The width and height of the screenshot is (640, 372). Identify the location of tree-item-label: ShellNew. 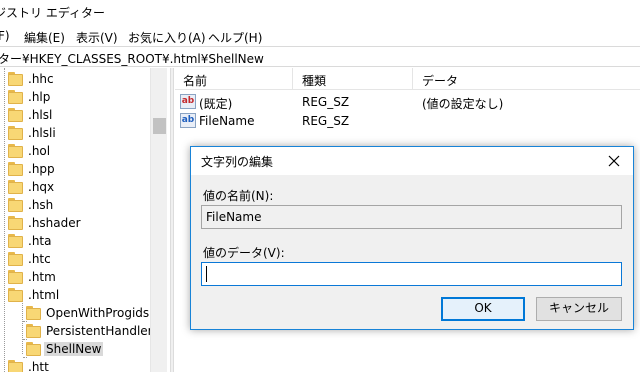
(74, 349).